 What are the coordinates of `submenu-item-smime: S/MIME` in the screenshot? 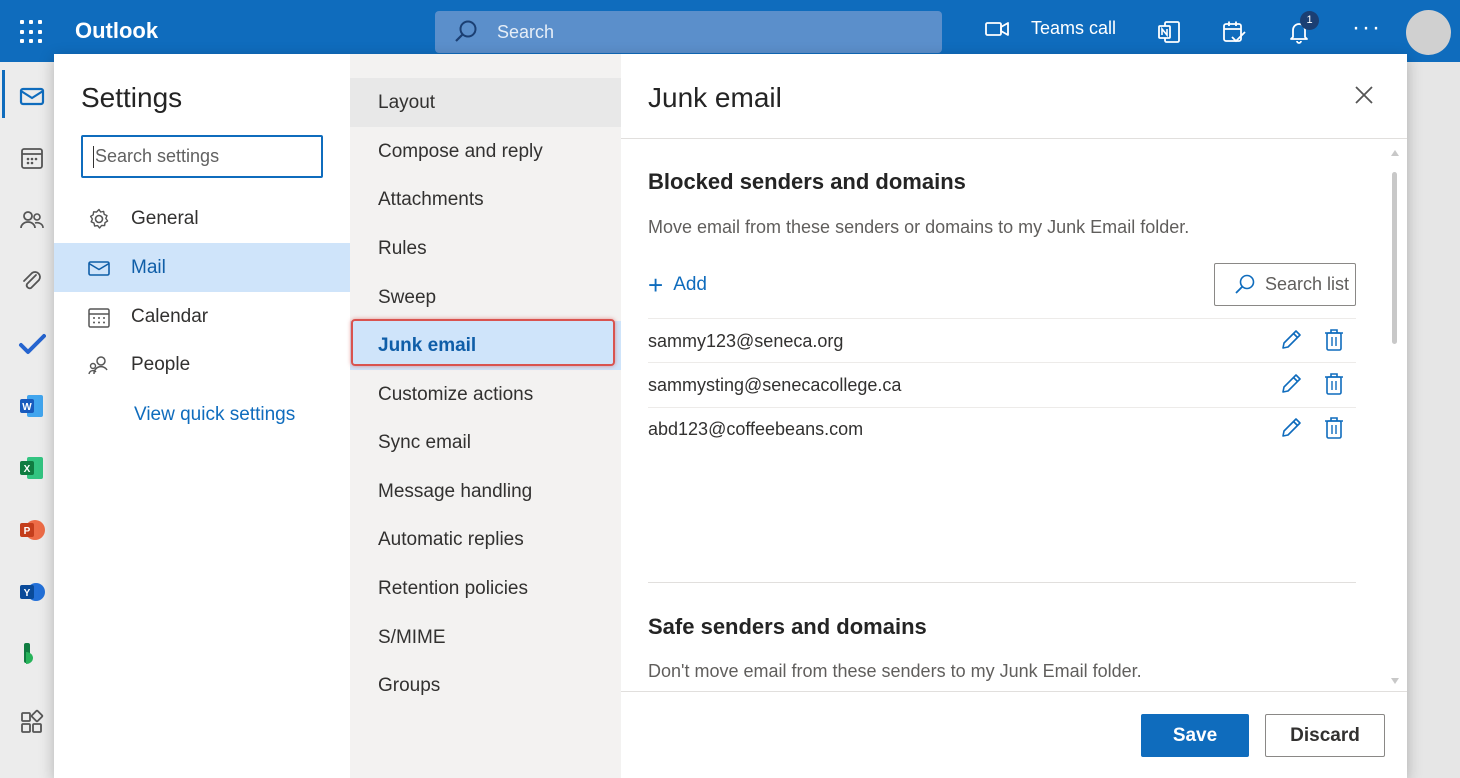 It's located at (485, 637).